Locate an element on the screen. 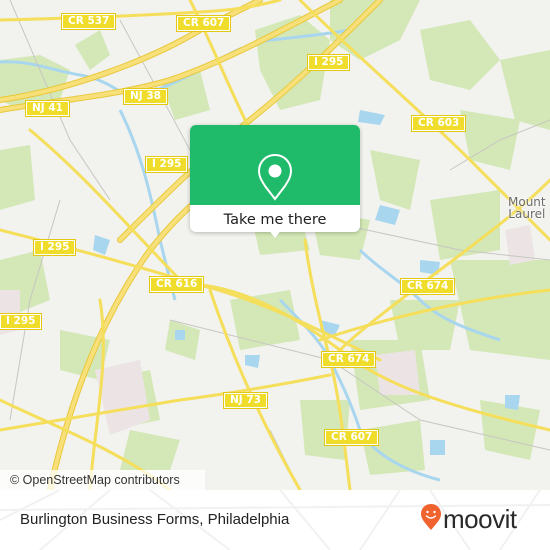  location-popup: Take me there is located at coordinates (275, 181).